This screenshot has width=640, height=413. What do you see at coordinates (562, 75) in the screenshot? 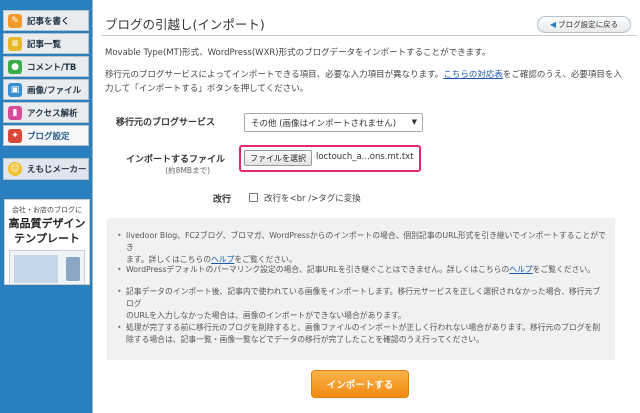
I see `description-2-tail: をご確認のうえ、必要項目を入` at bounding box center [562, 75].